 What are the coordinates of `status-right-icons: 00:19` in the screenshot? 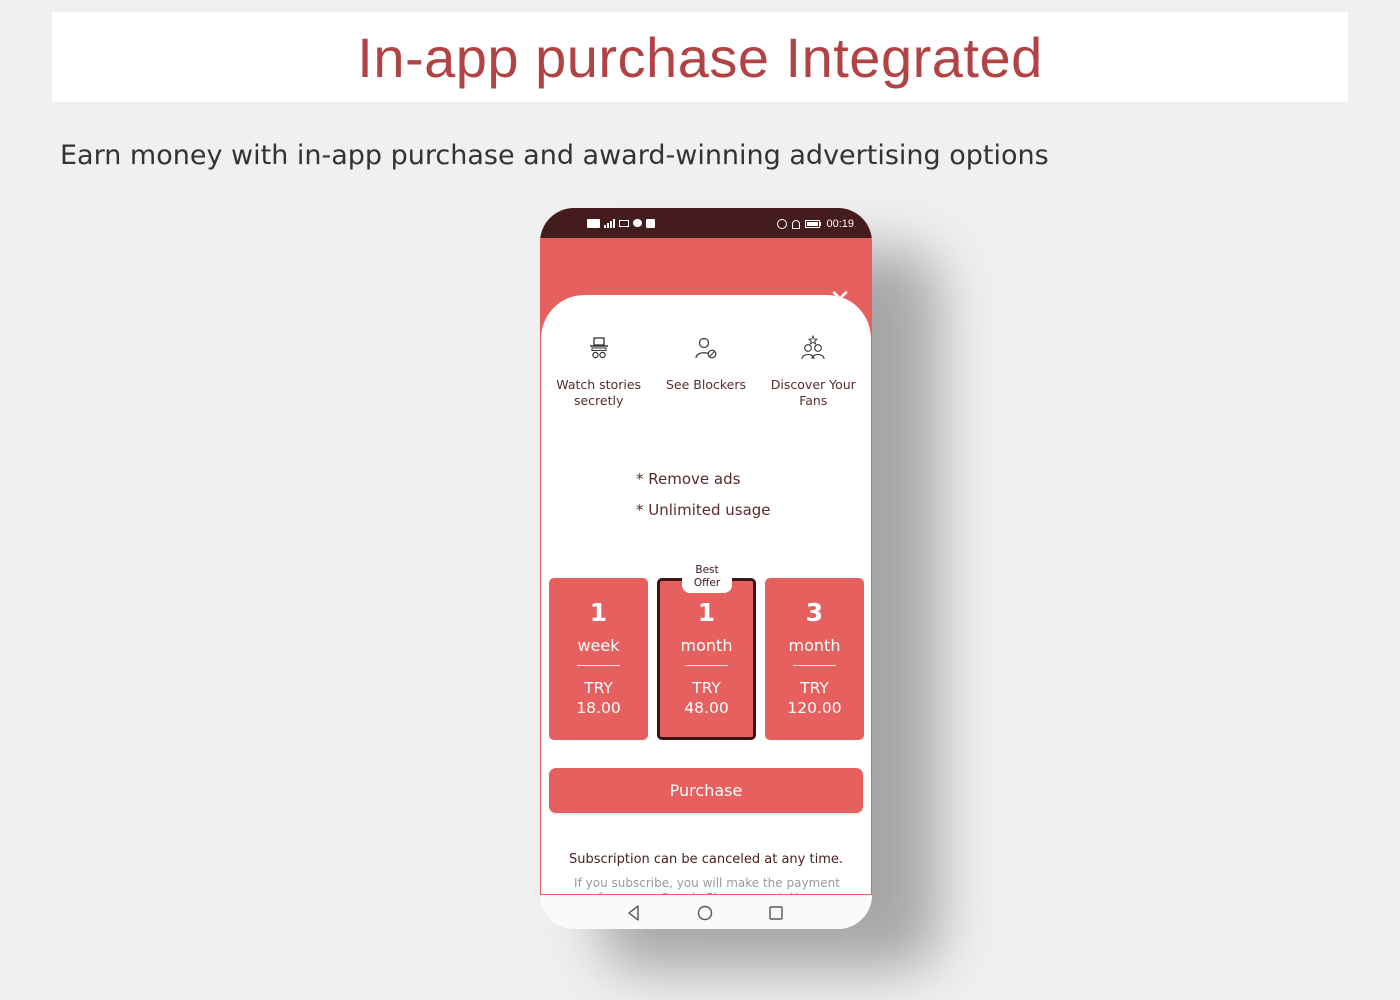 It's located at (815, 224).